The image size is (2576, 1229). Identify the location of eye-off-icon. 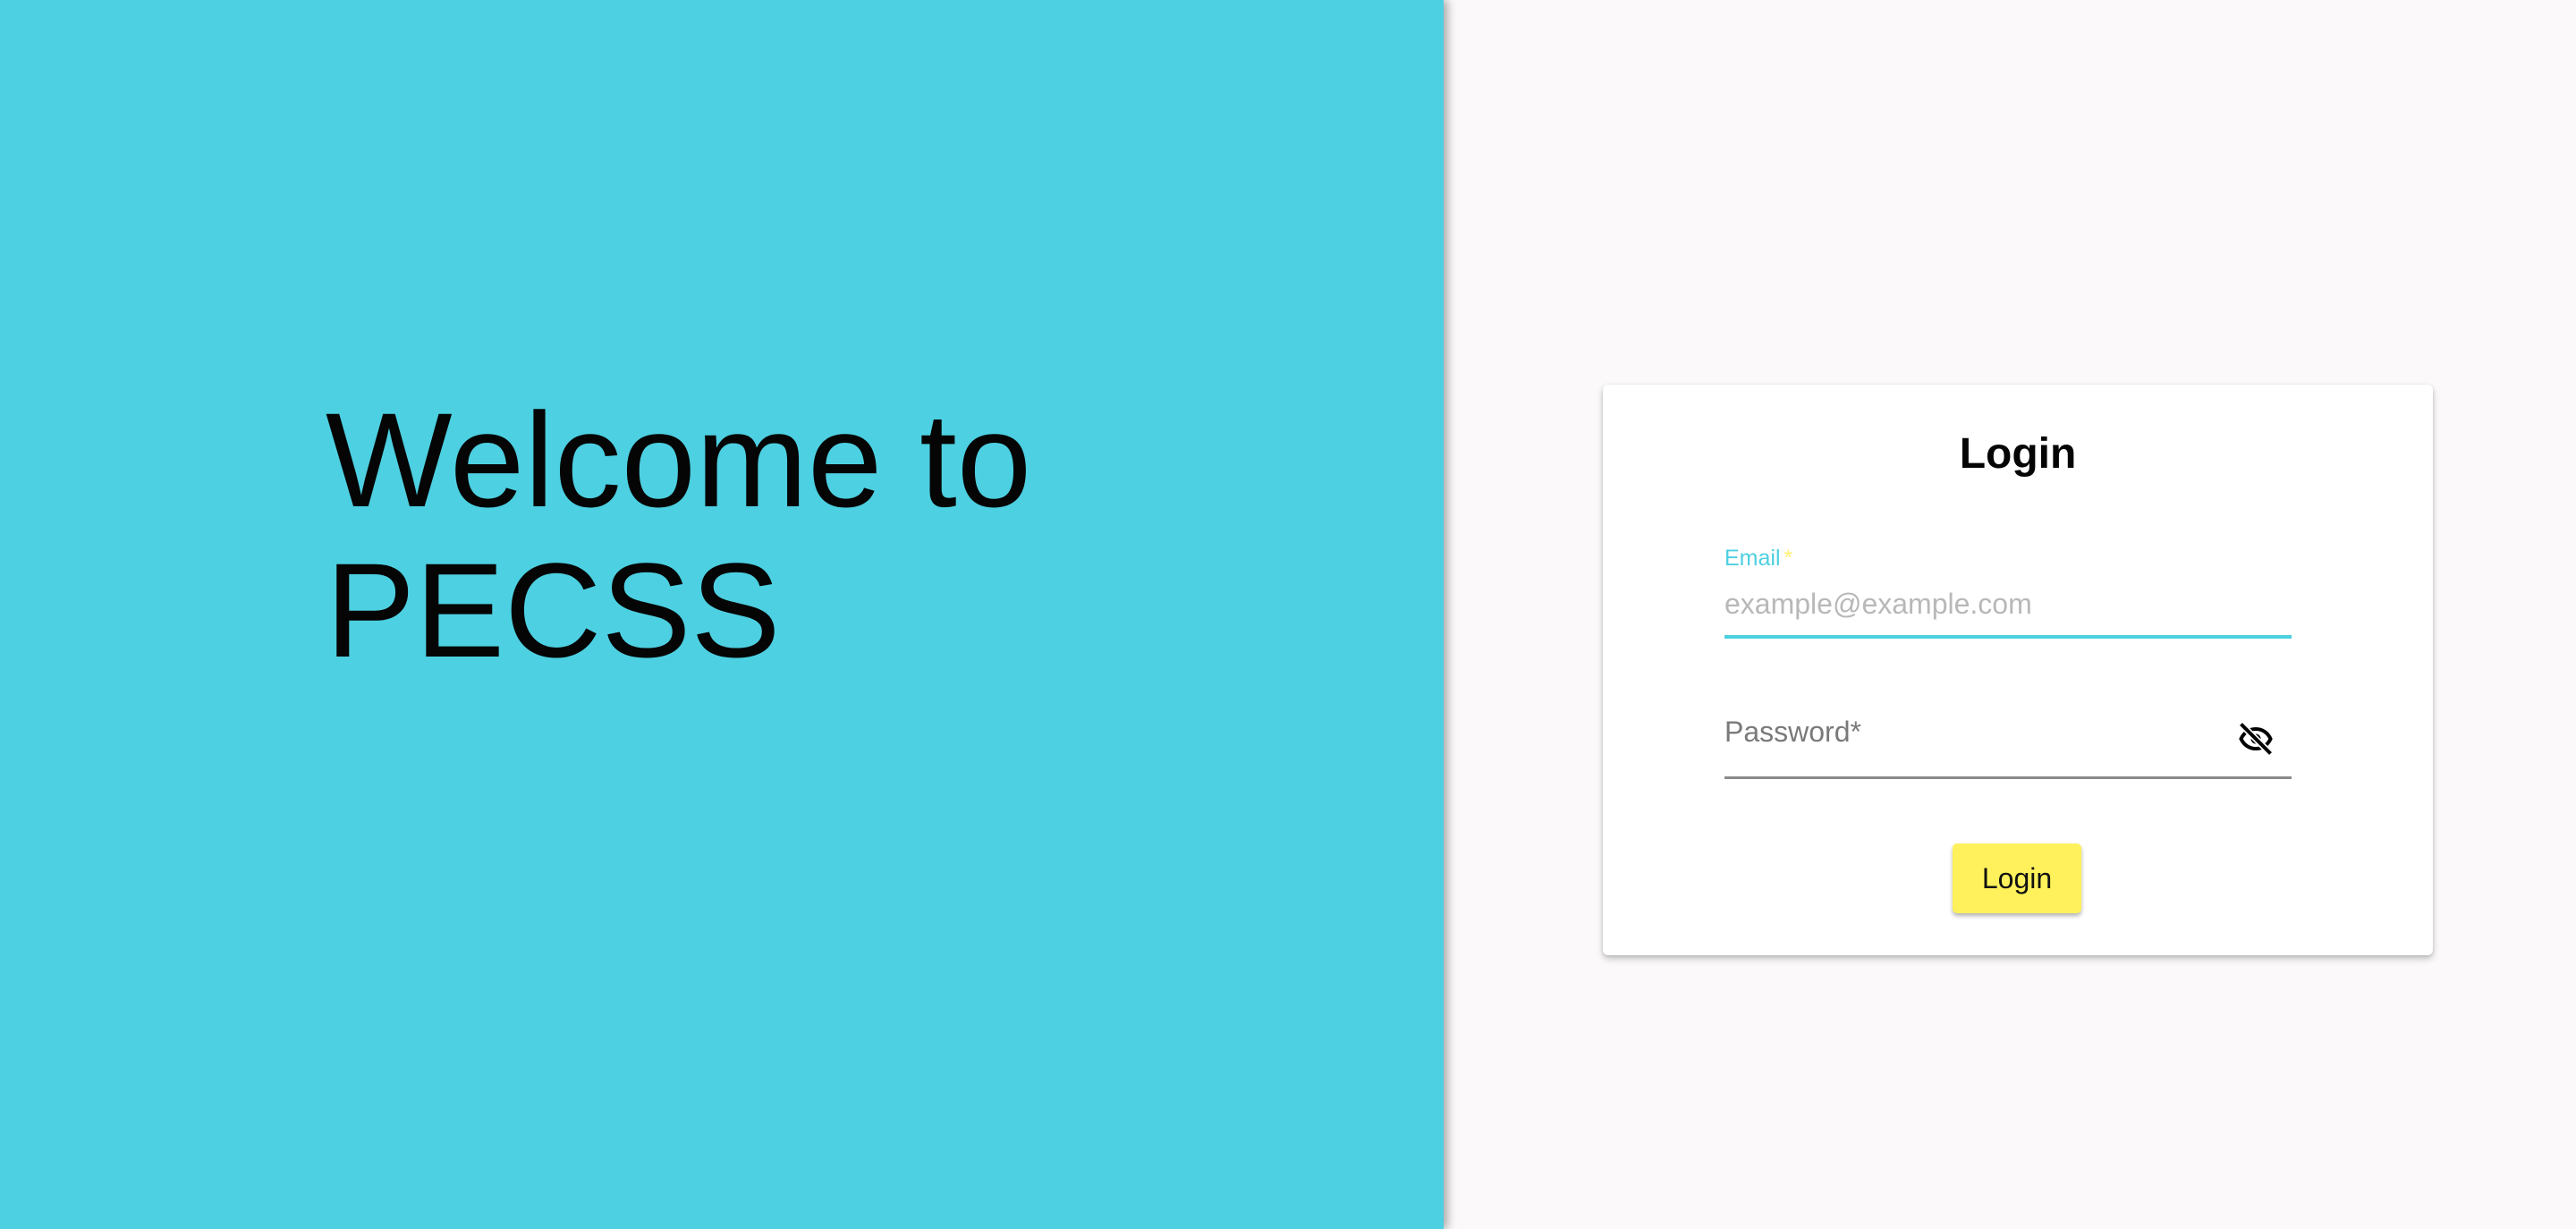
(2255, 738).